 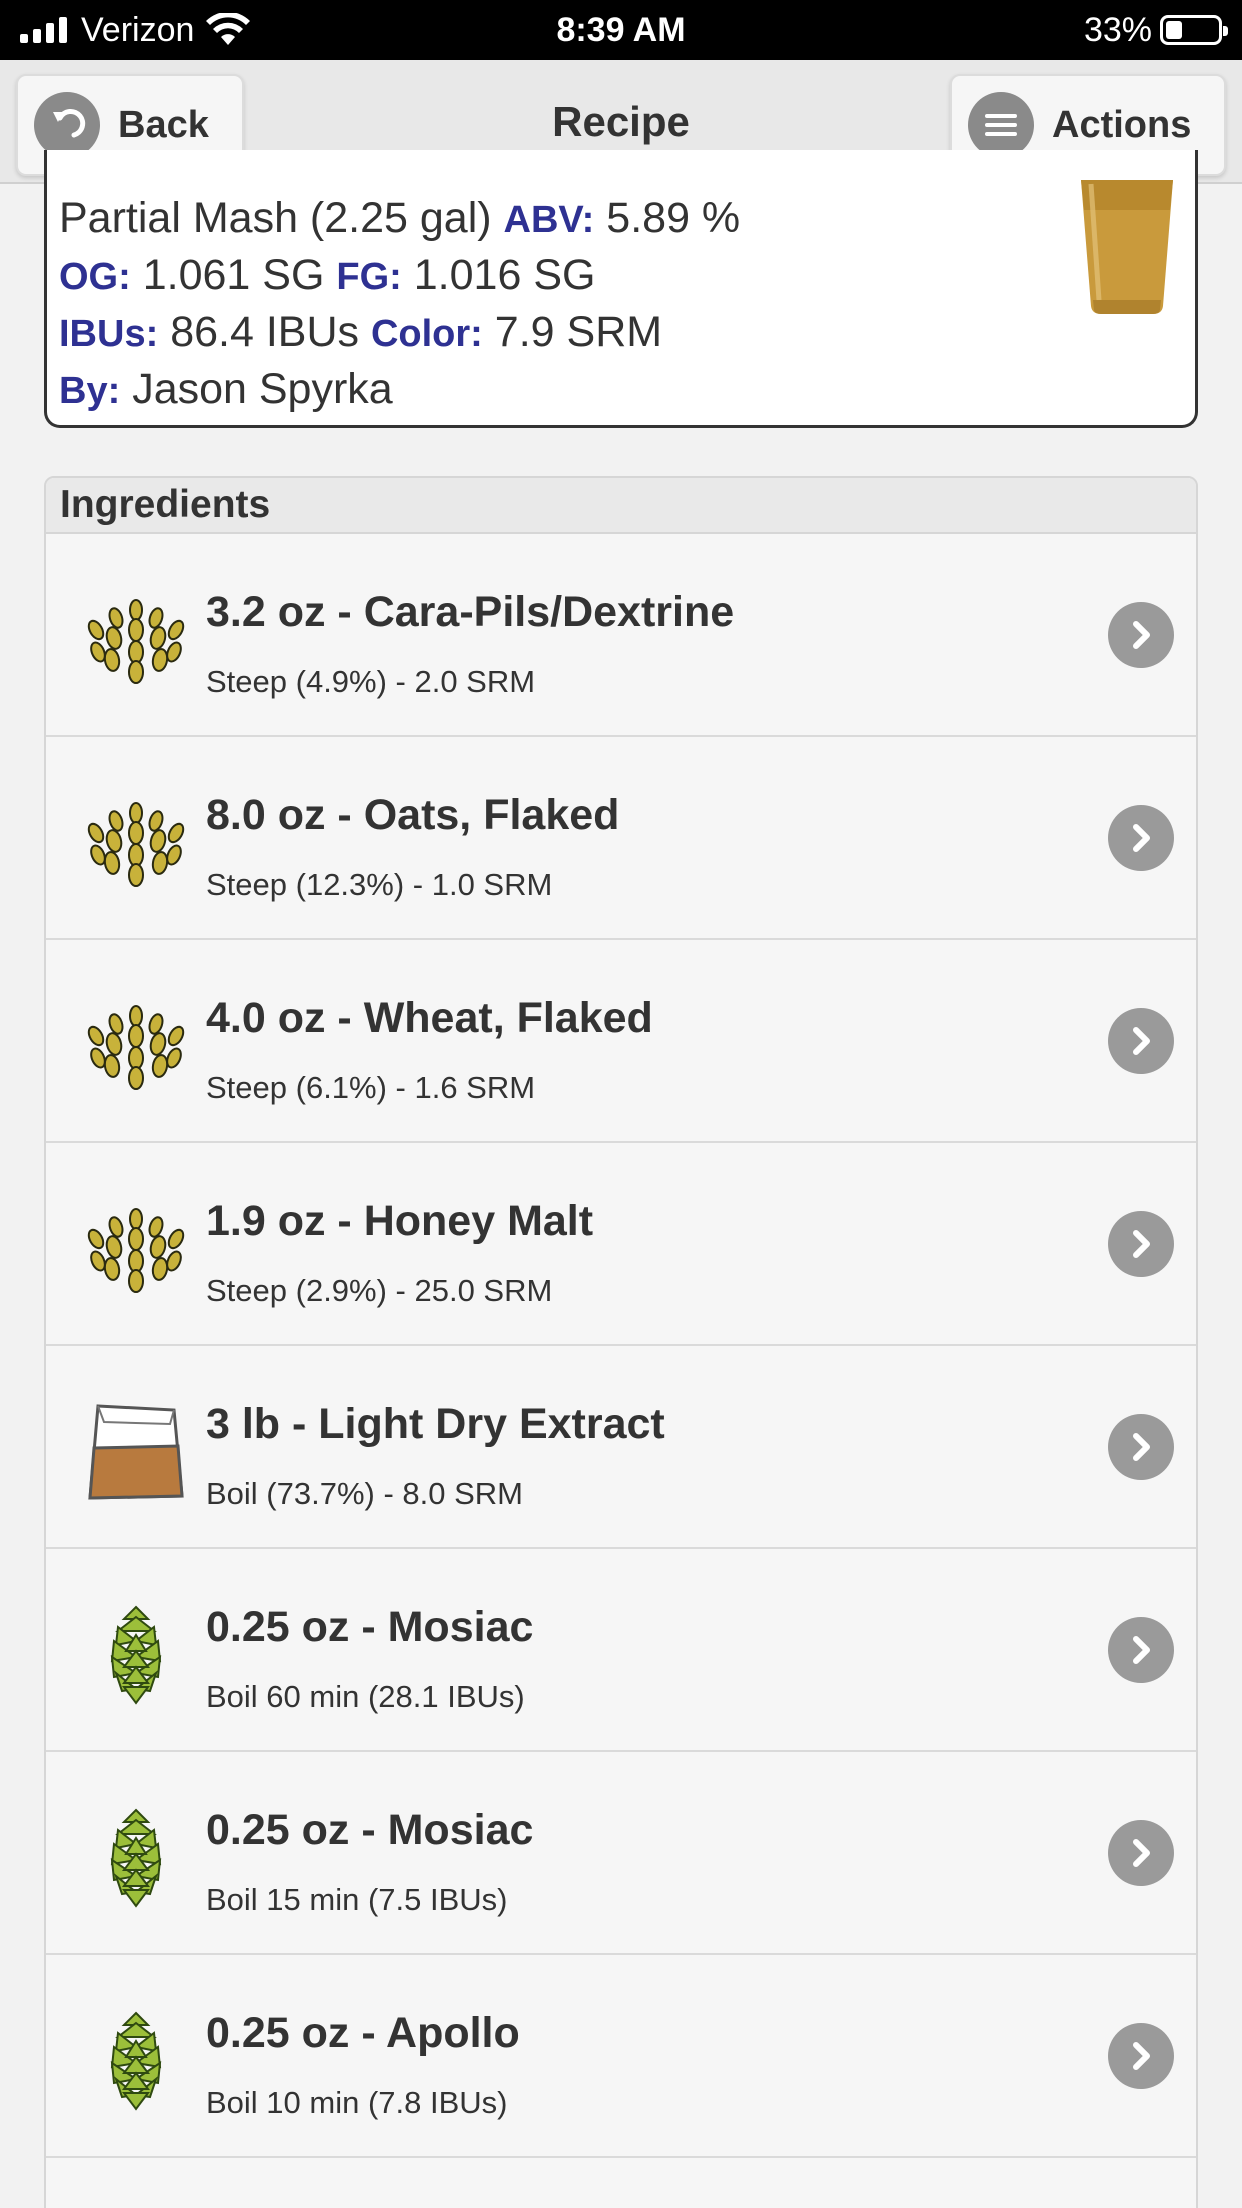 I want to click on gravity-line: OG: 1.061 SG FG: 1.016 SG, so click(x=627, y=275).